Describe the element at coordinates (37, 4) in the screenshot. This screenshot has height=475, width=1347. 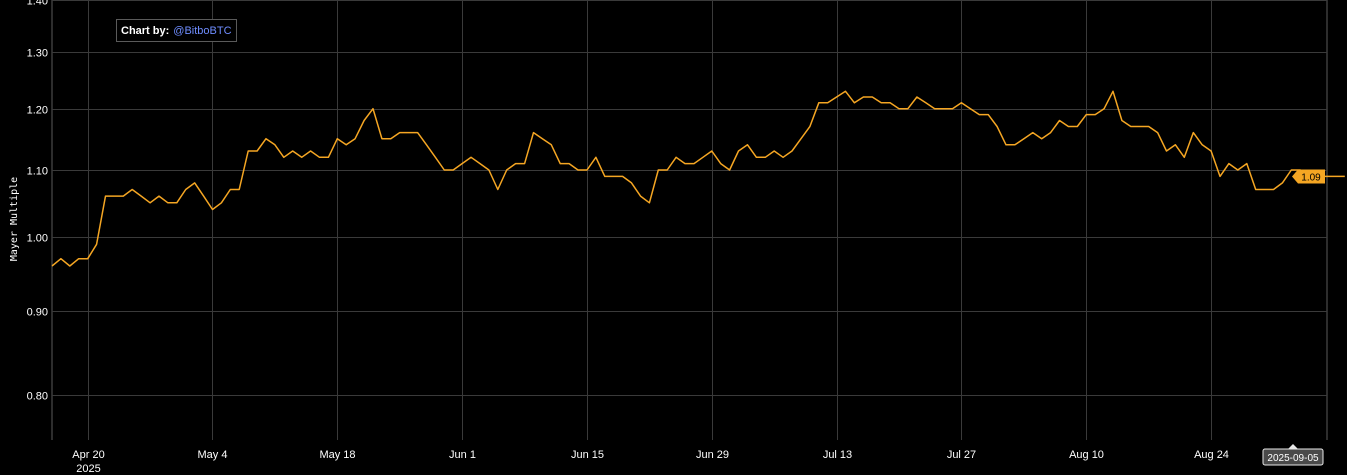
I see `y-tick-label: 1.40` at that location.